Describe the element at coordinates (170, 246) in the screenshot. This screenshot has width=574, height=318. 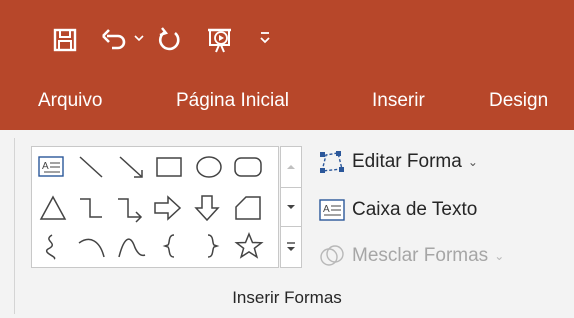
I see `left-brace-shape` at that location.